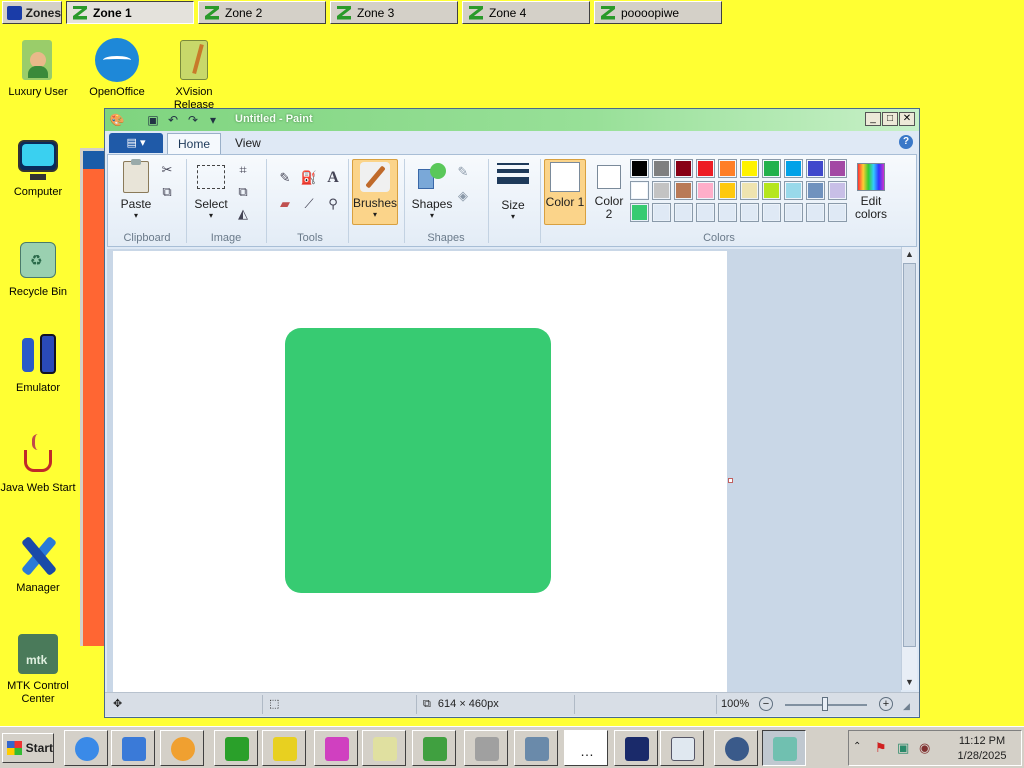 This screenshot has width=1024, height=768. I want to click on title-bar: 🎨 ▣ ↶ ↷ ▾ Untitled - Paint _ □ ✕, so click(512, 120).